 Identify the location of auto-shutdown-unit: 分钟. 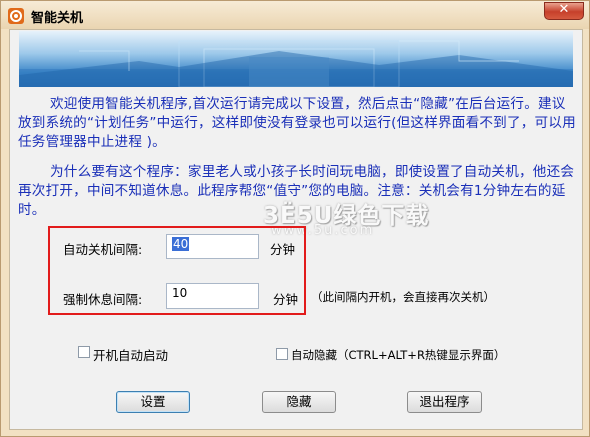
(283, 249).